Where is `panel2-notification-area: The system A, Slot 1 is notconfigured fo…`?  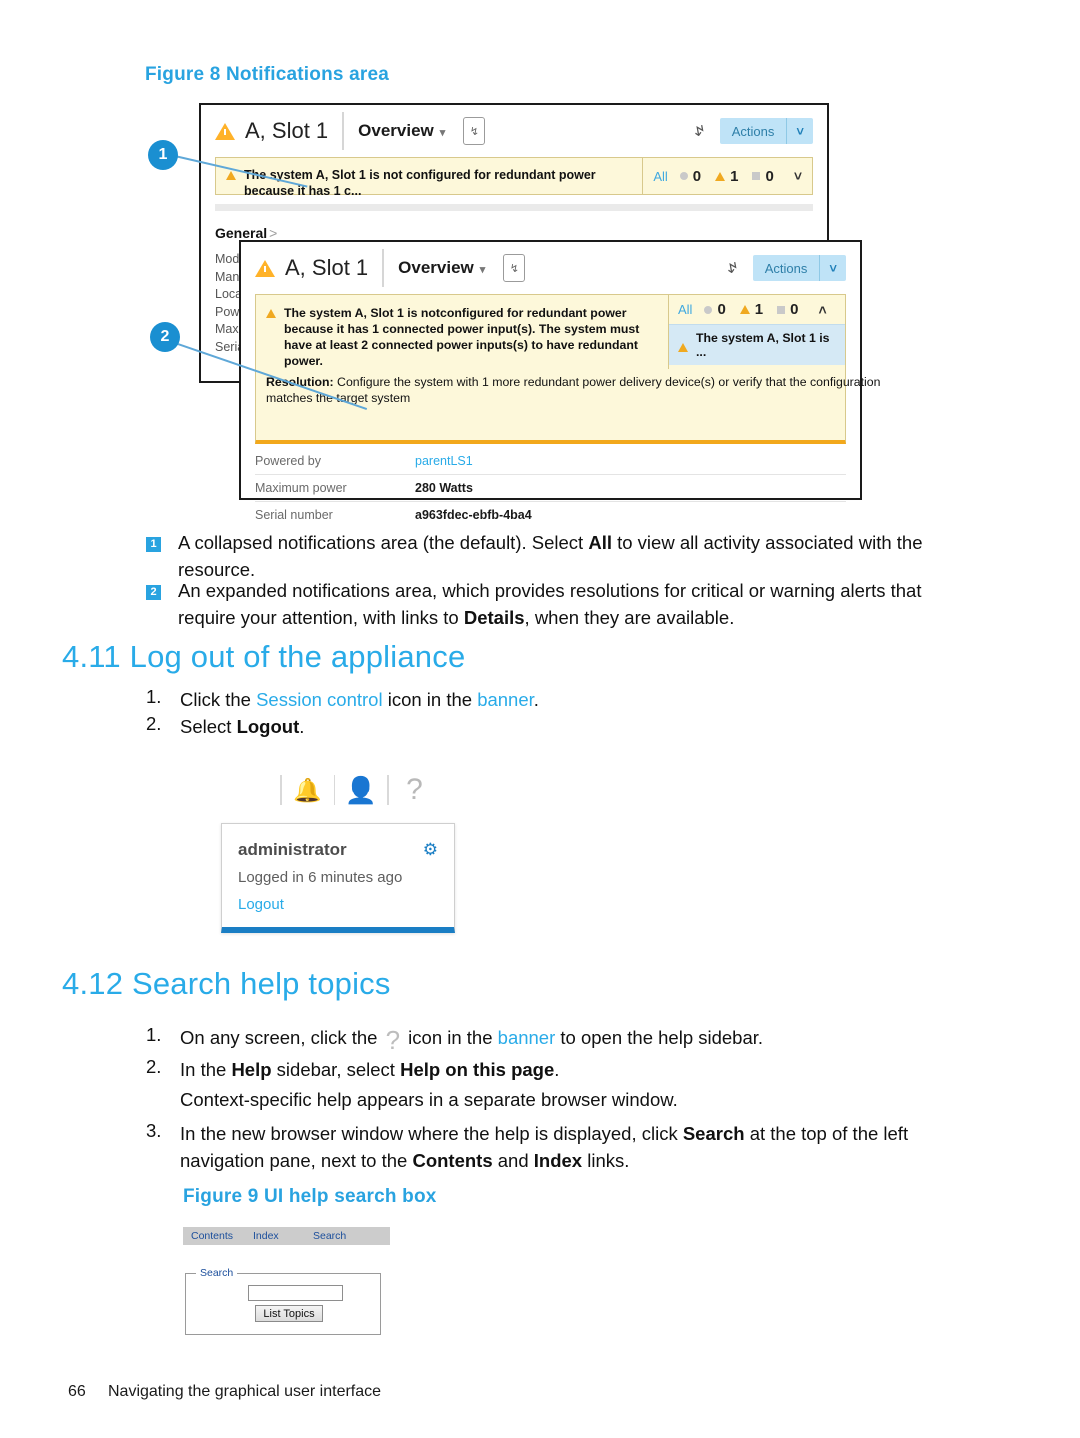
panel2-notification-area: The system A, Slot 1 is notconfigured fo… is located at coordinates (567, 369).